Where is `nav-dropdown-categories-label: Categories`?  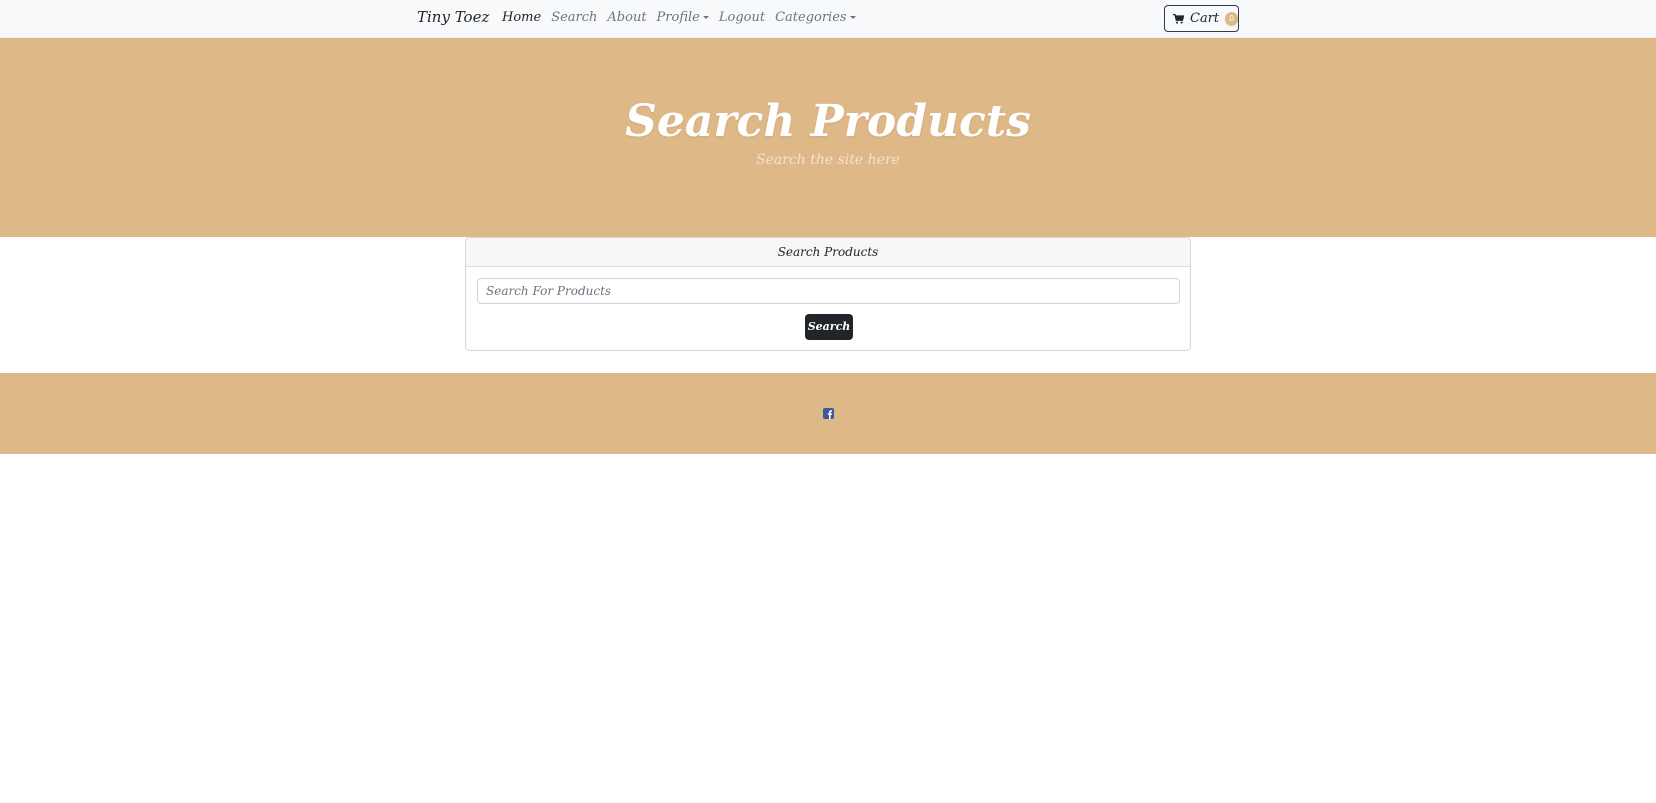 nav-dropdown-categories-label: Categories is located at coordinates (811, 17).